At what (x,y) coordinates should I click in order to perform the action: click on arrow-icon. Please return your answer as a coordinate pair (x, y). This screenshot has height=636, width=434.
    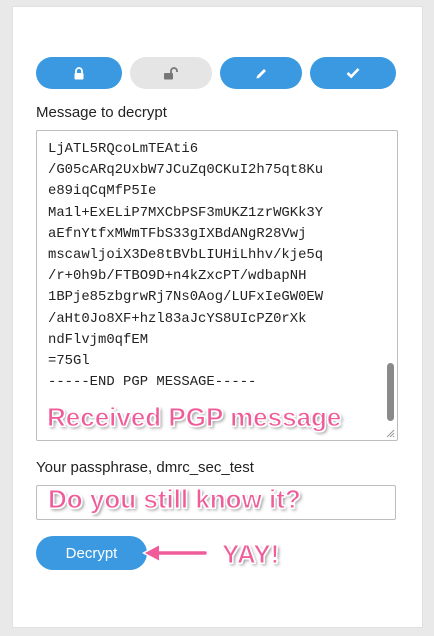
    Looking at the image, I should click on (176, 553).